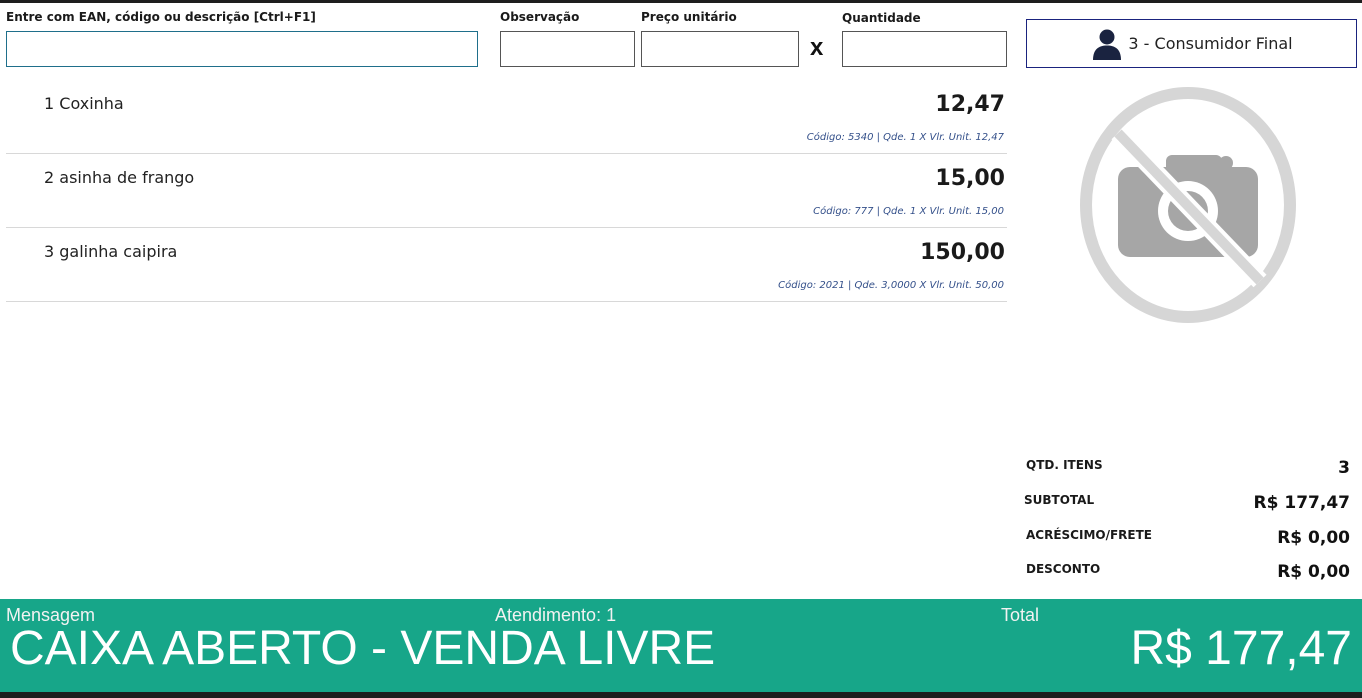 Image resolution: width=1362 pixels, height=698 pixels. Describe the element at coordinates (881, 18) in the screenshot. I see `quantity-label: Quantidade` at that location.